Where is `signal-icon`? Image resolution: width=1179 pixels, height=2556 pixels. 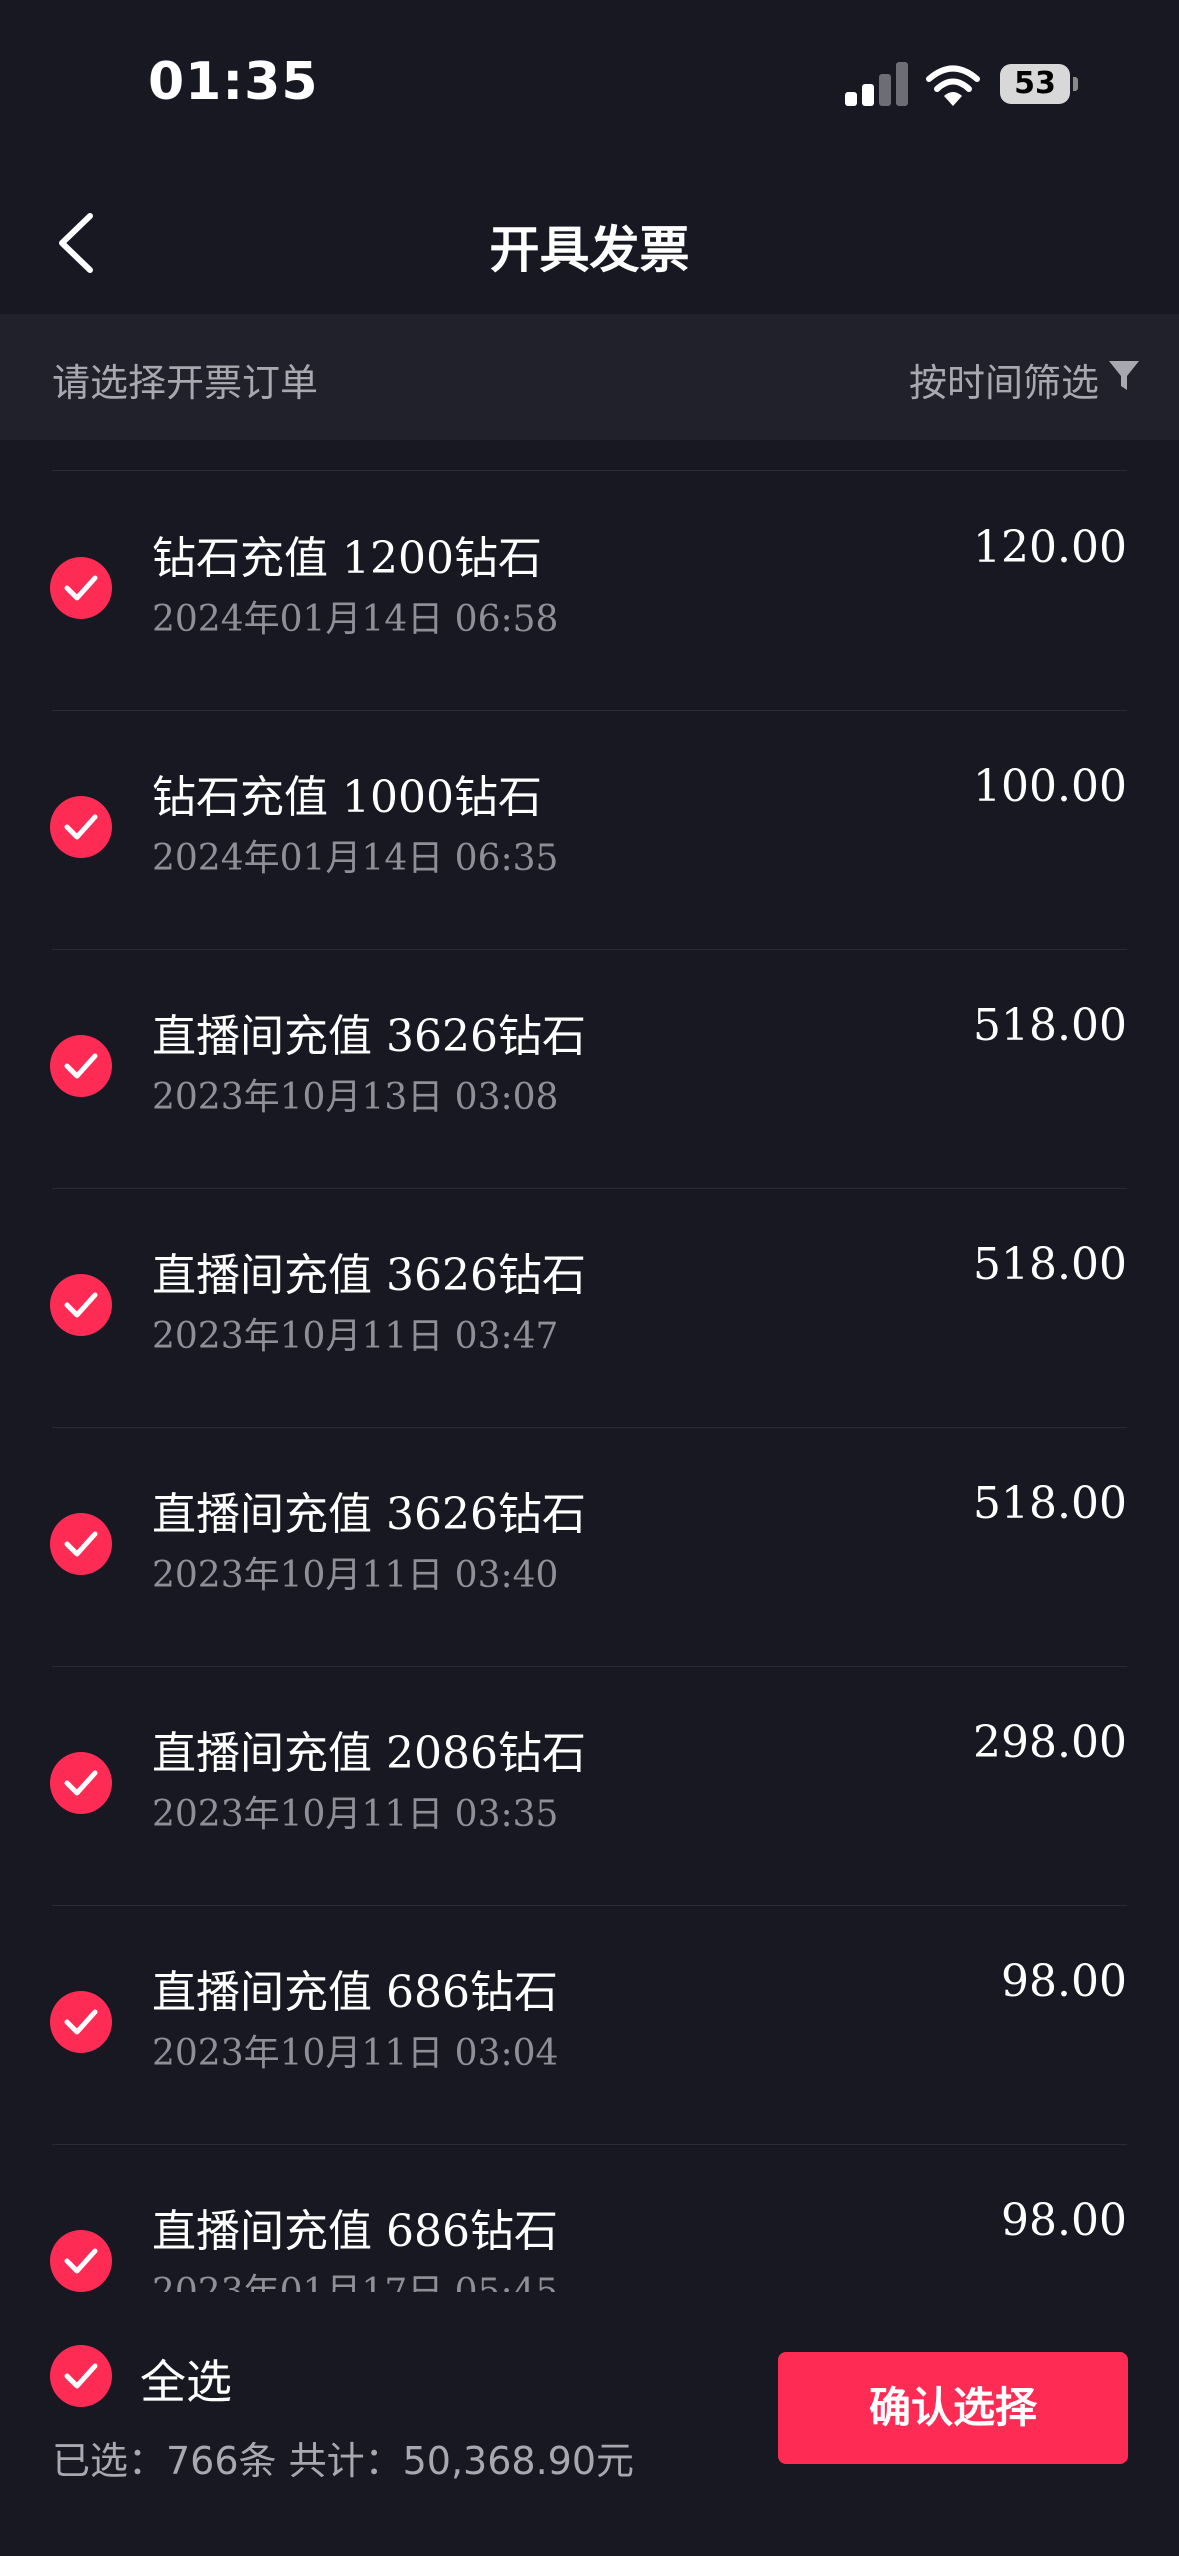
signal-icon is located at coordinates (876, 84).